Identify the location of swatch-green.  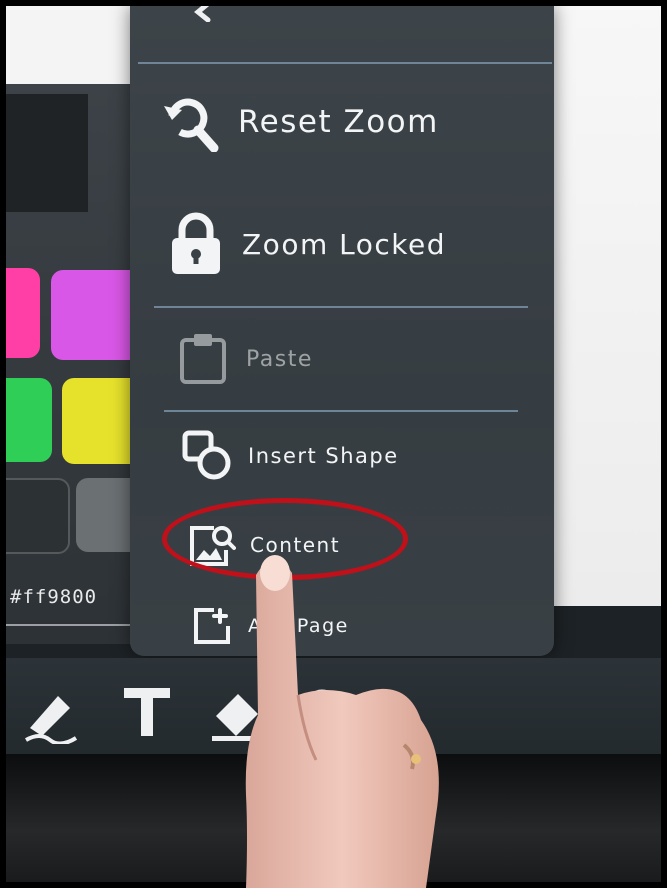
(29, 420).